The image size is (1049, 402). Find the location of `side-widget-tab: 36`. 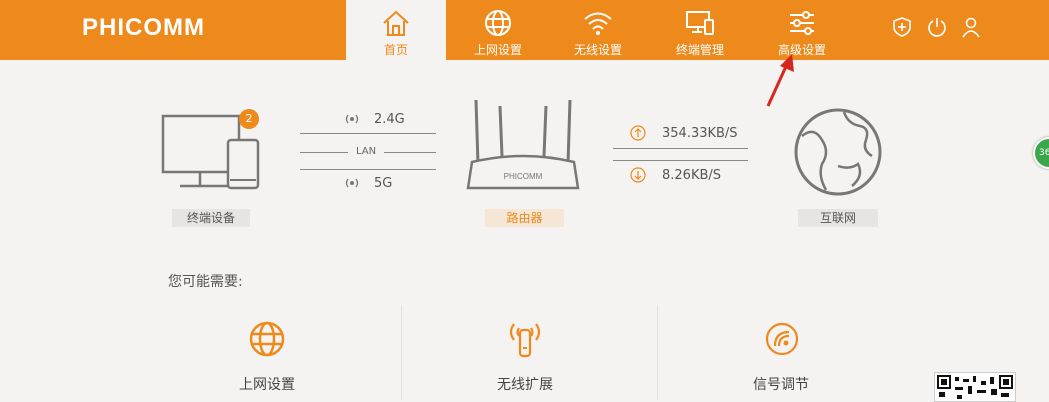

side-widget-tab: 36 is located at coordinates (1041, 153).